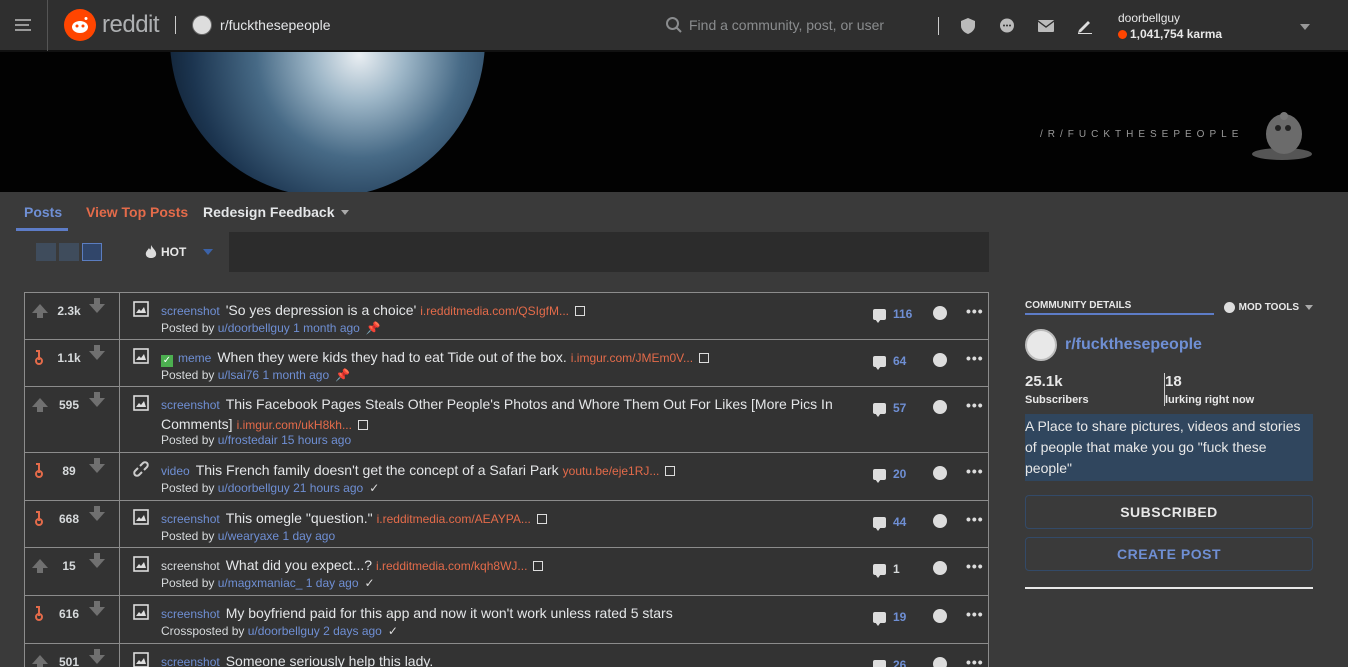 The height and width of the screenshot is (667, 1348). Describe the element at coordinates (786, 25) in the screenshot. I see `search-input: Find a community, post, or user` at that location.